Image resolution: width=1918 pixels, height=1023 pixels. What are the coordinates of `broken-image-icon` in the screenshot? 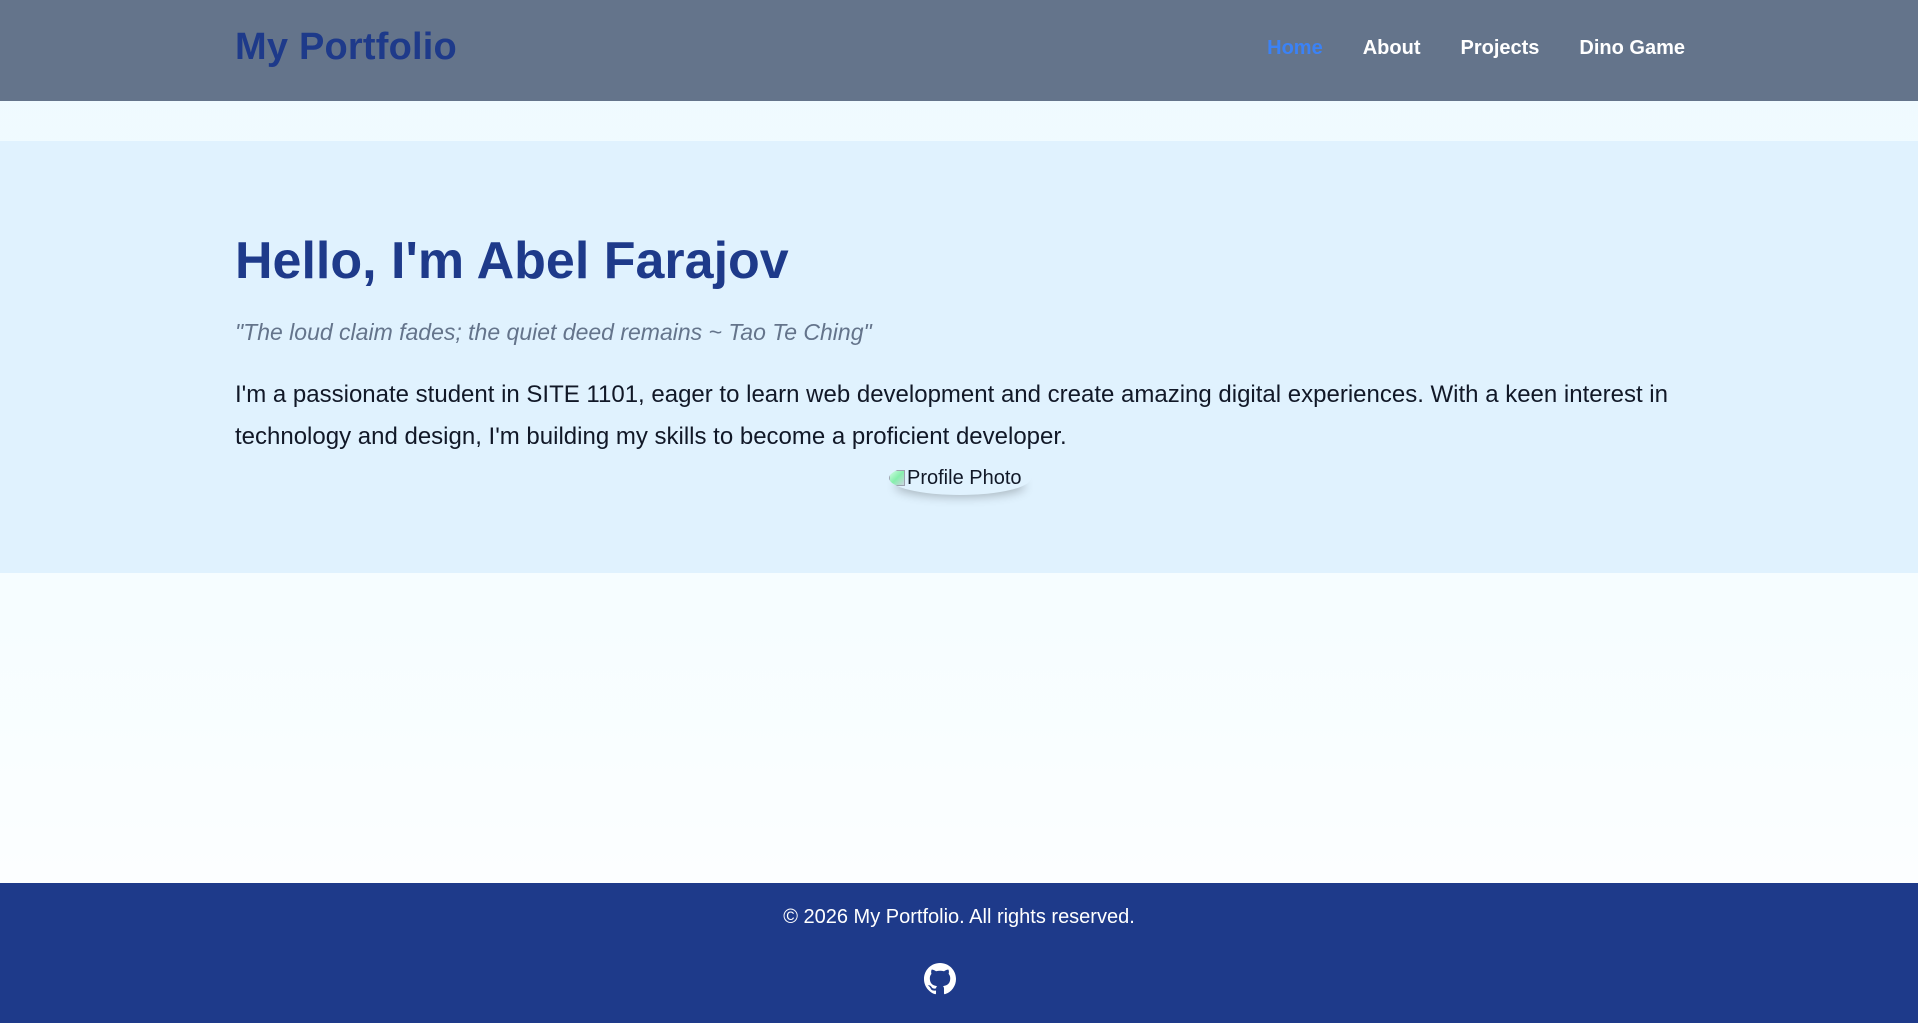 It's located at (897, 478).